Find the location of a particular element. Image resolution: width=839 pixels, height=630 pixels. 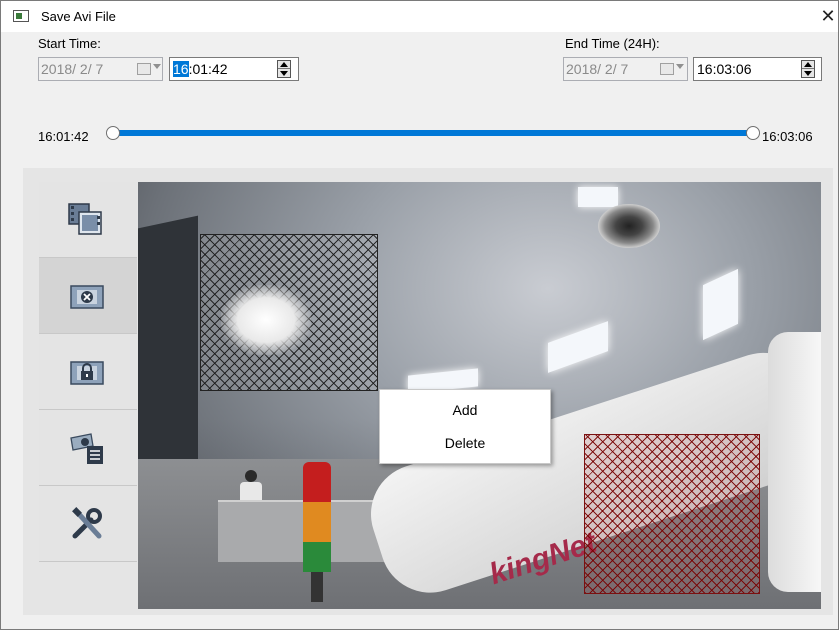

slider-start-thumb is located at coordinates (113, 133).